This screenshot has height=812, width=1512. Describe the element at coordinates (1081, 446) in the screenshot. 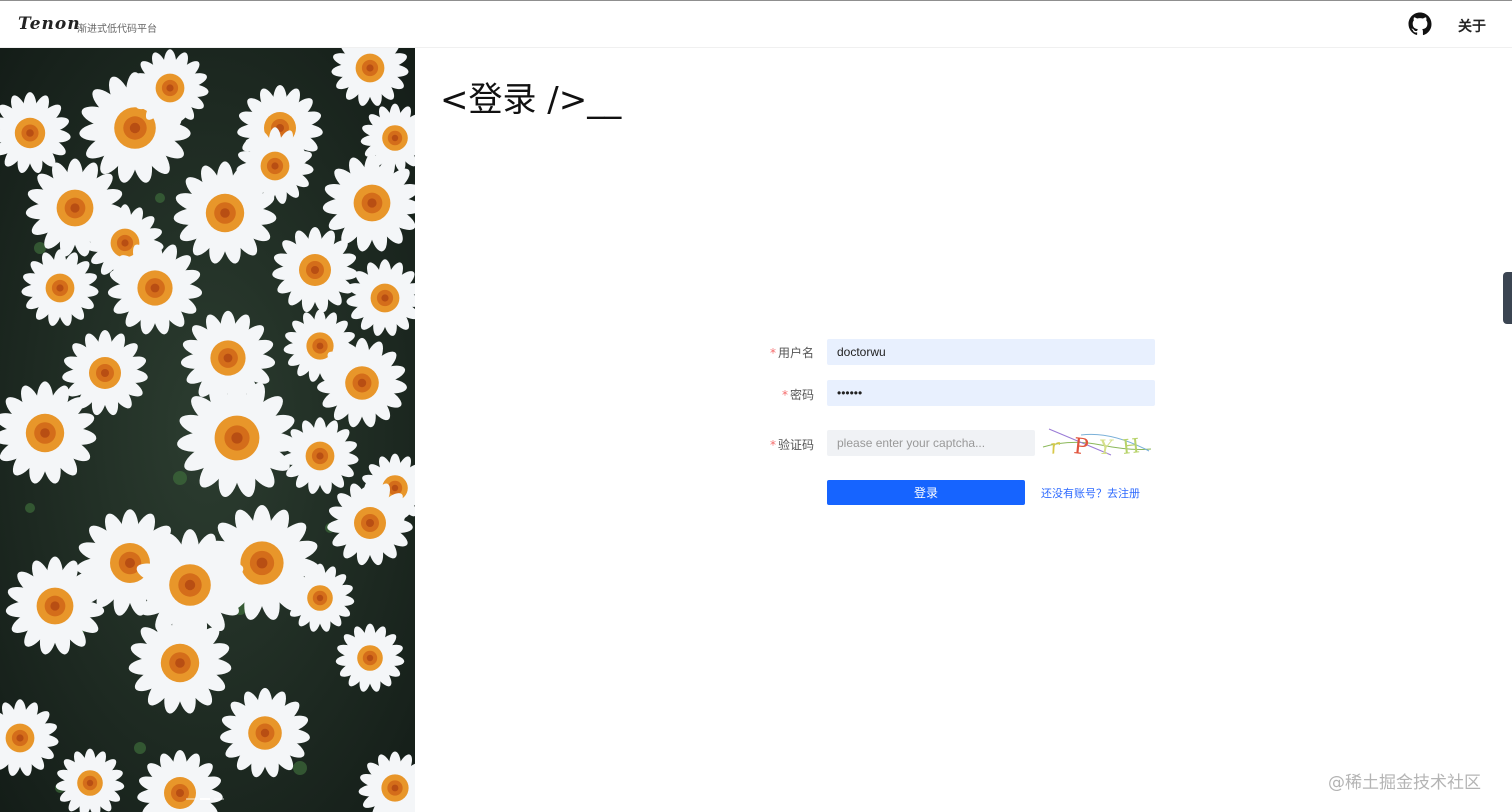

I see `svg-text: P` at that location.